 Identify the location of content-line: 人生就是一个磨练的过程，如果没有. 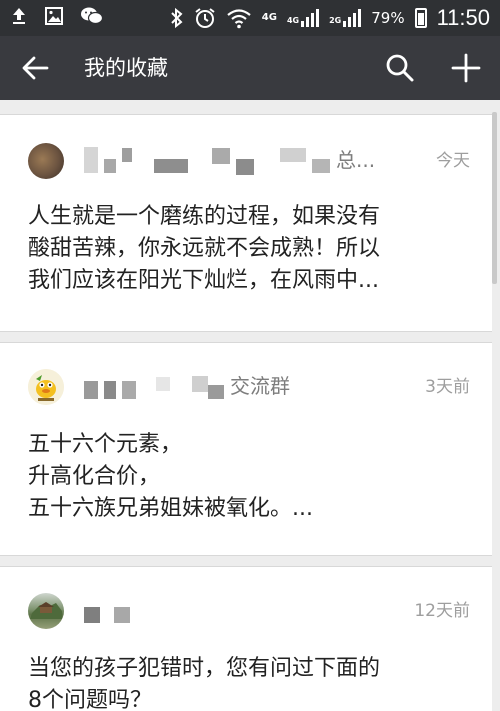
(204, 216).